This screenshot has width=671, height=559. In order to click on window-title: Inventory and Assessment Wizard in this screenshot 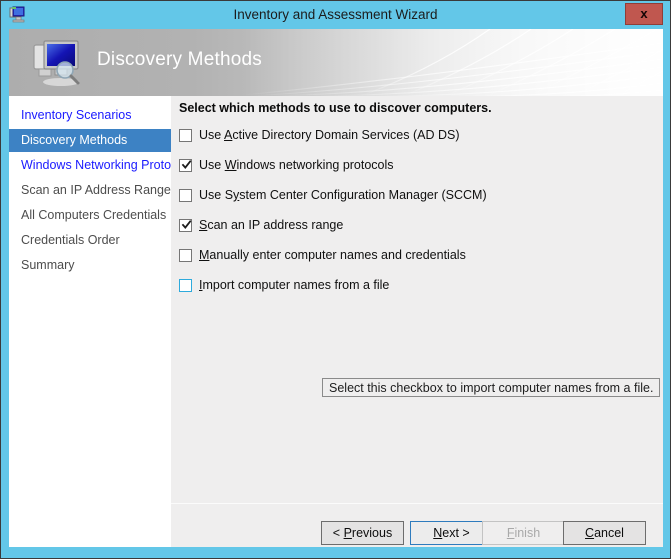, I will do `click(335, 14)`.